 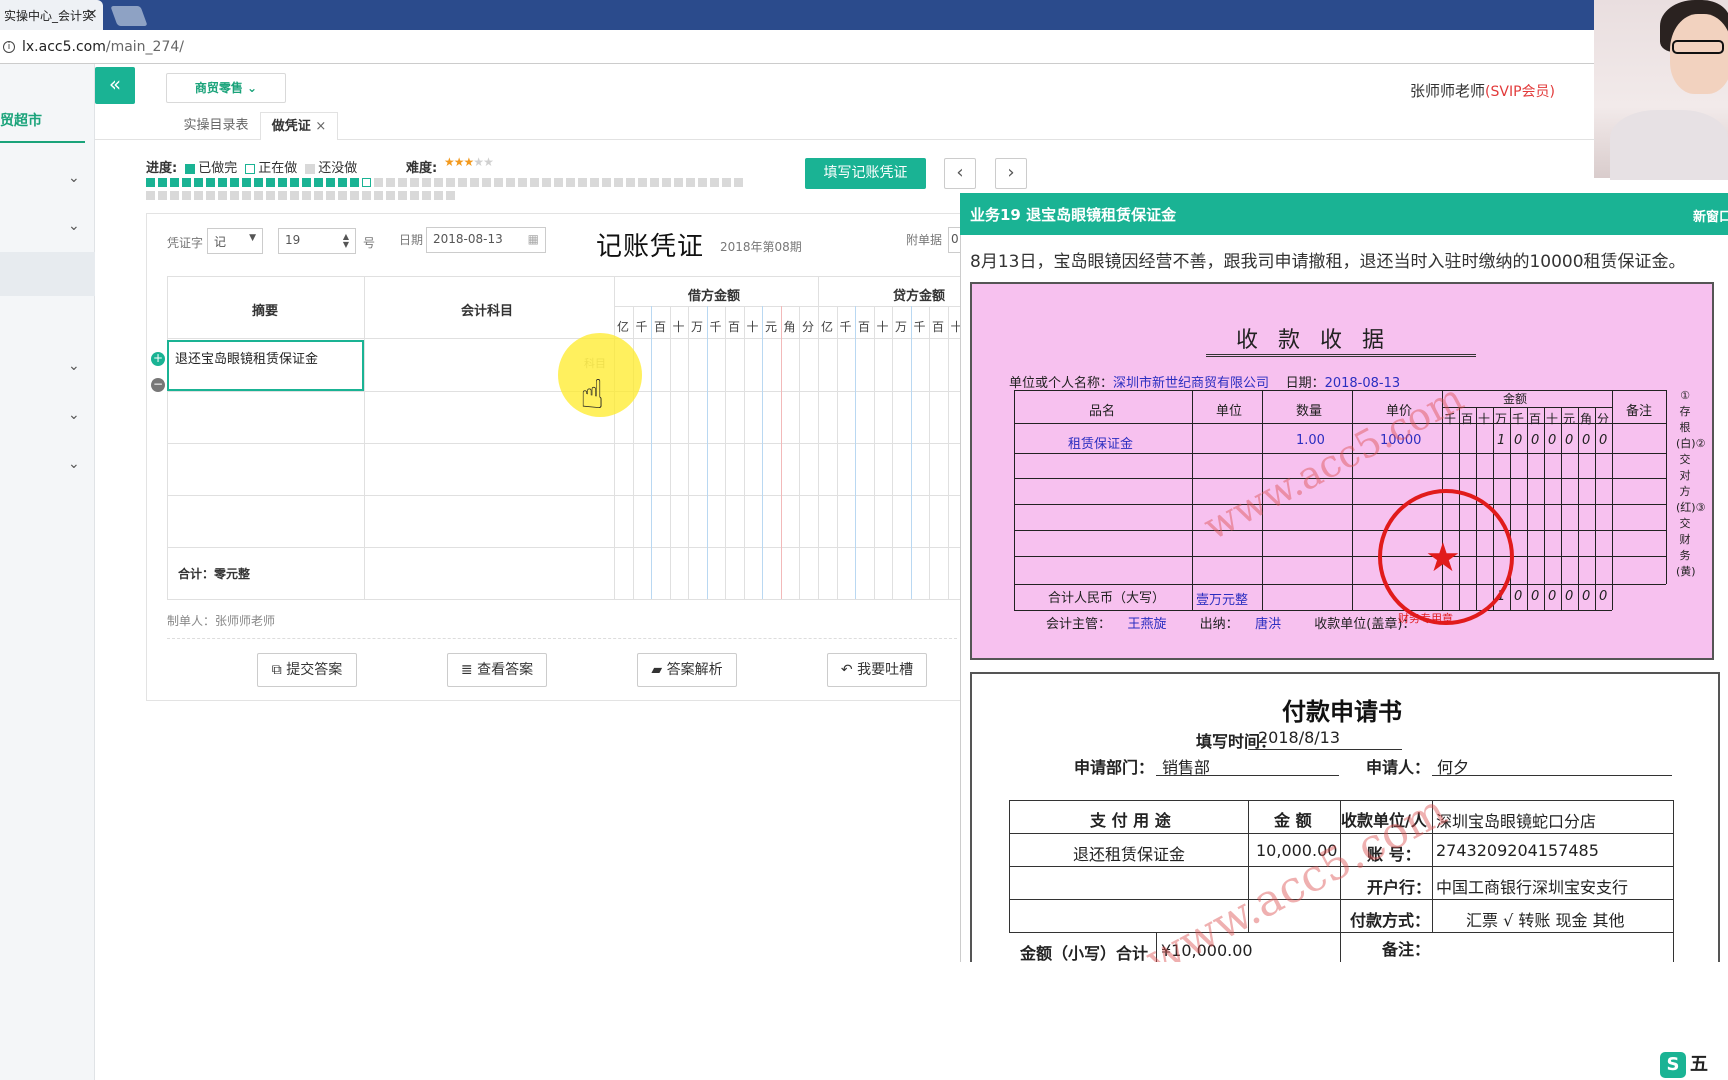 I want to click on stepper-arrows-icon: ▲ ▼, so click(x=346, y=241).